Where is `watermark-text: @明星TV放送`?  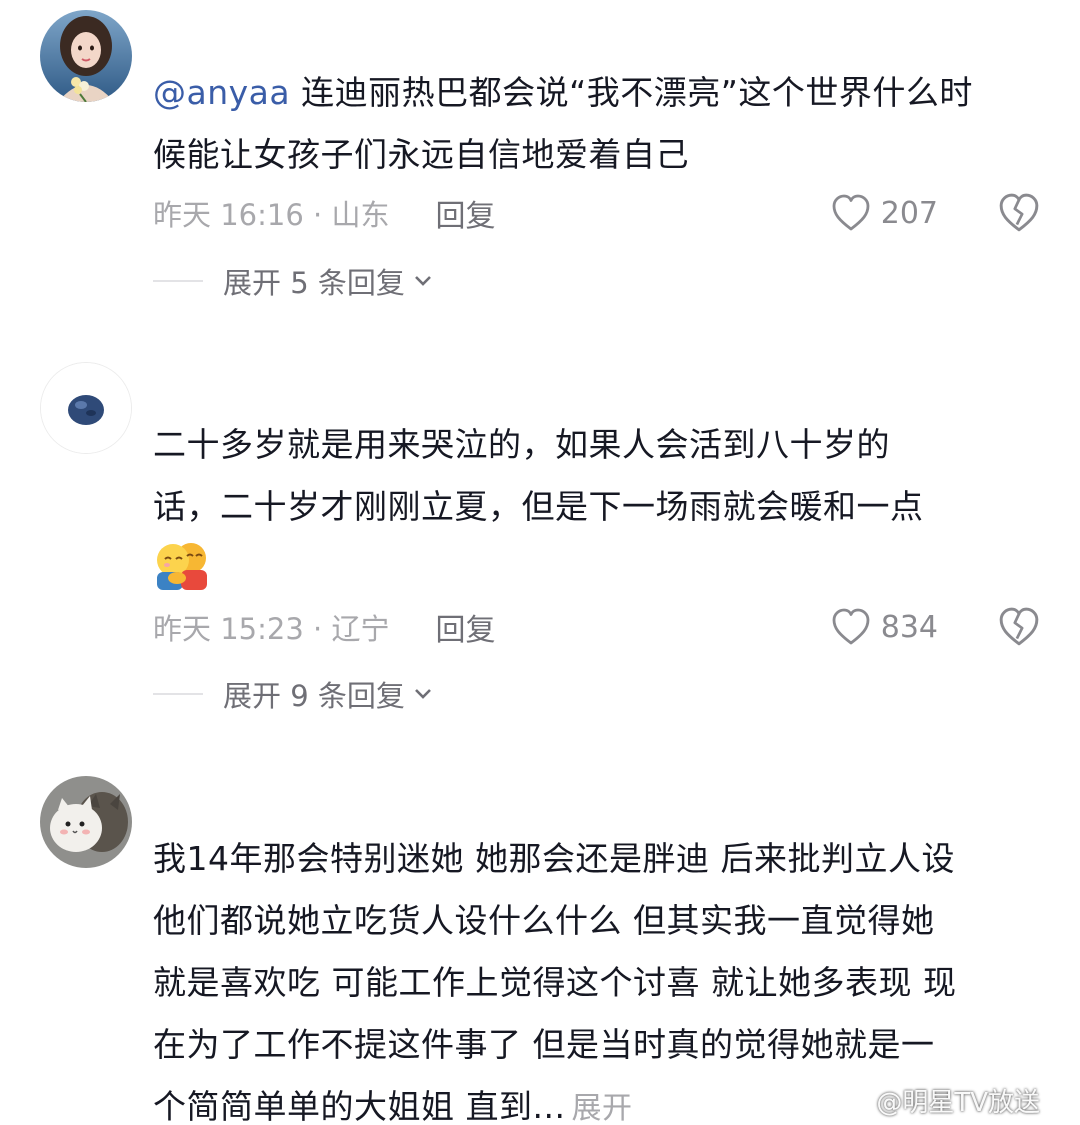
watermark-text: @明星TV放送 is located at coordinates (958, 1103).